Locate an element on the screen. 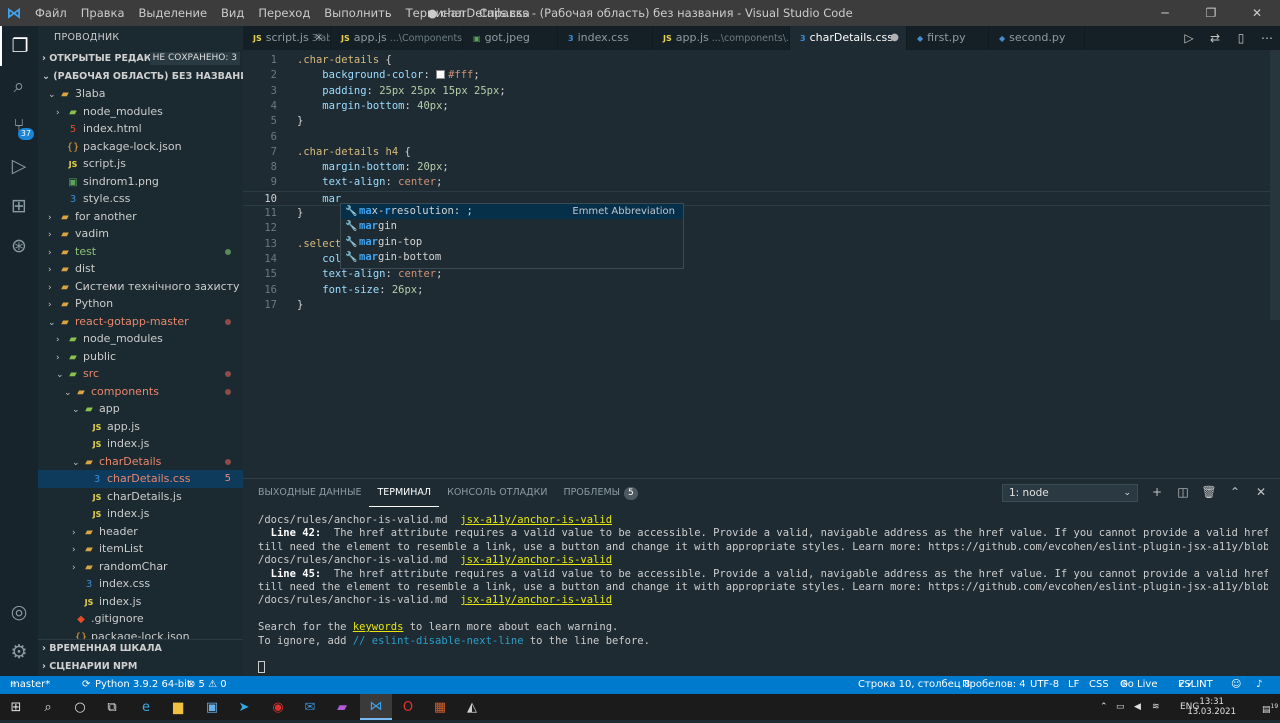 This screenshot has height=723, width=1280. tab-first-py: ◆ first.py is located at coordinates (948, 38).